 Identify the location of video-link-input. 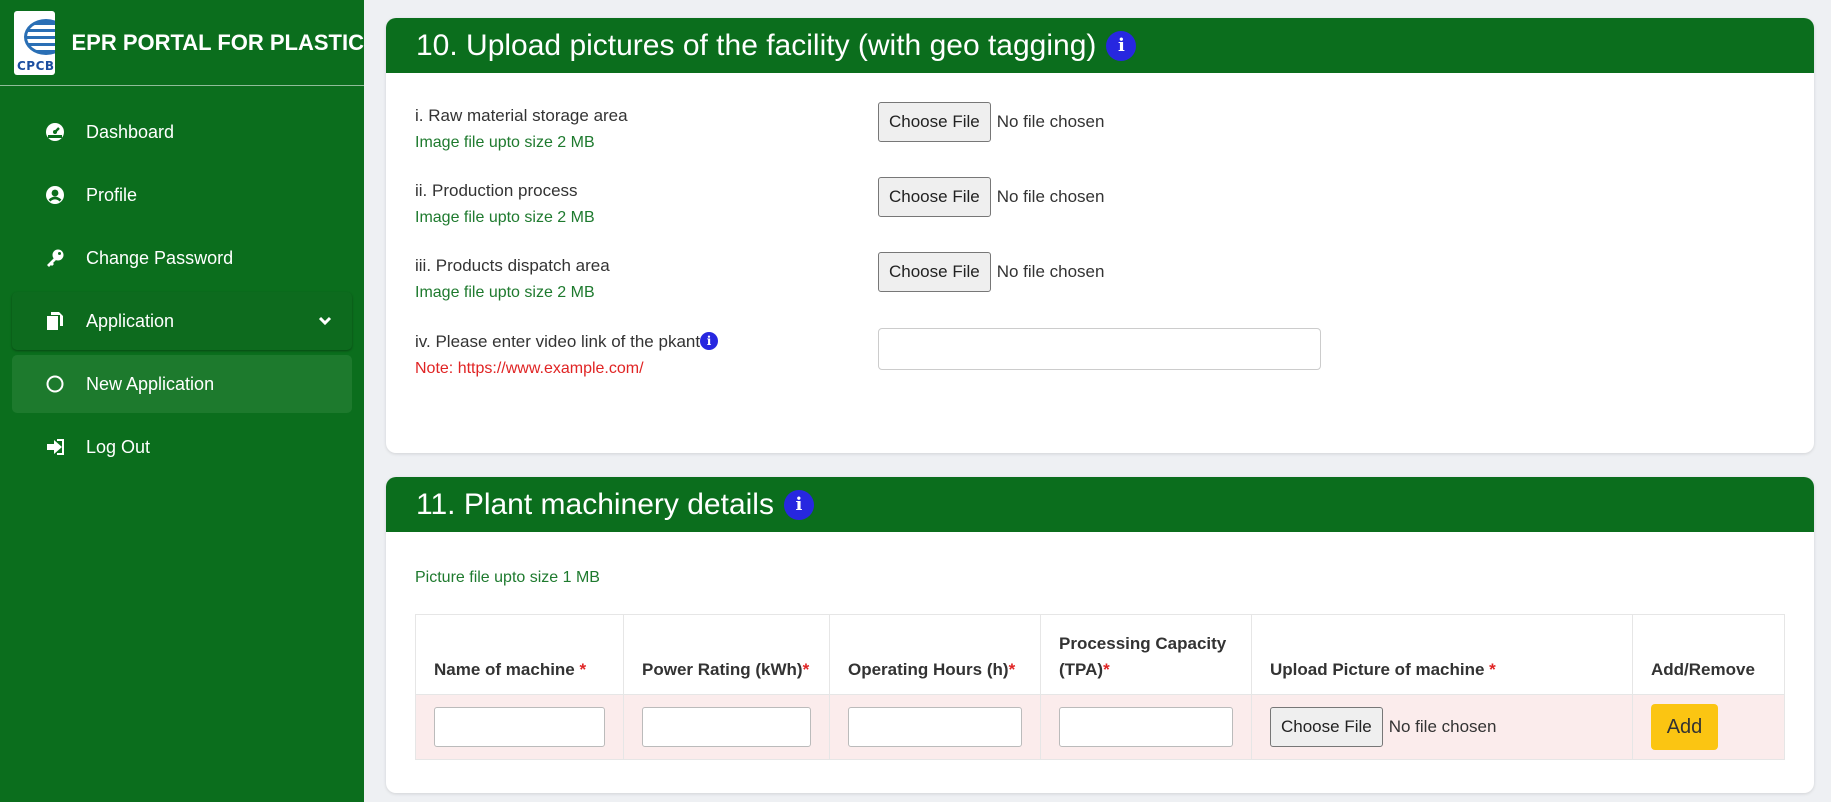
(1099, 349).